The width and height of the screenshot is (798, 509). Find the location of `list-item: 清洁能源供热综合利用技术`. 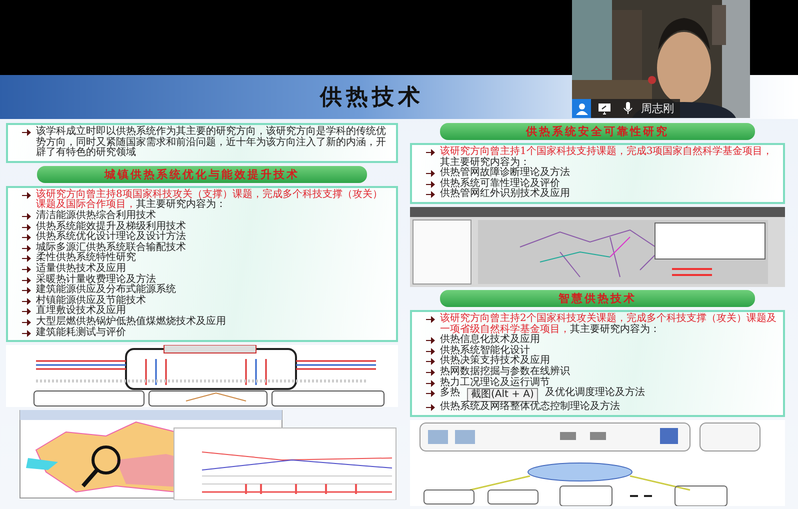

list-item: 清洁能源供热综合利用技术 is located at coordinates (96, 215).